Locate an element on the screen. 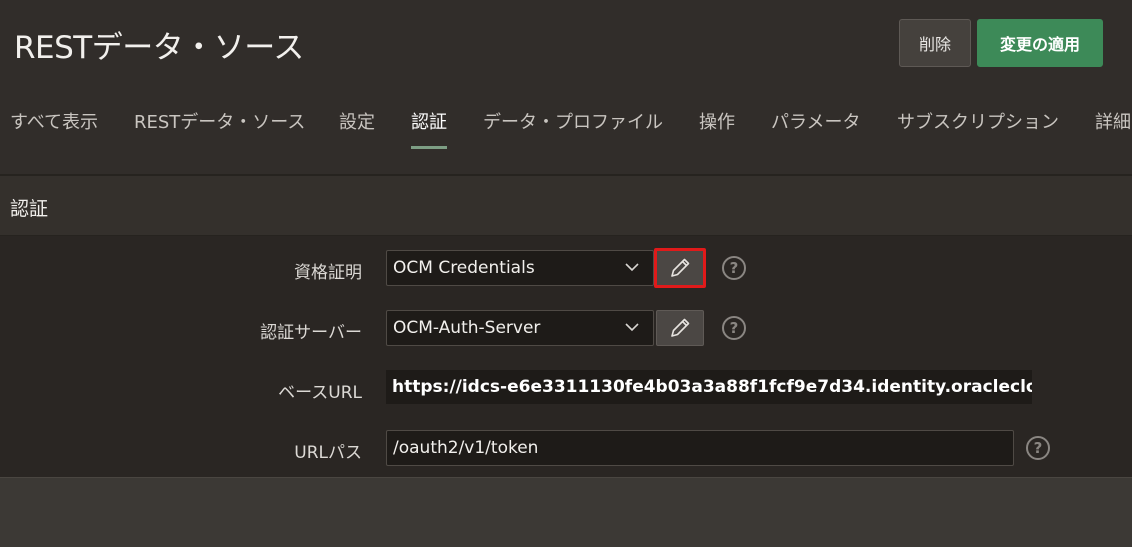  tab-details: 詳細 is located at coordinates (1113, 128).